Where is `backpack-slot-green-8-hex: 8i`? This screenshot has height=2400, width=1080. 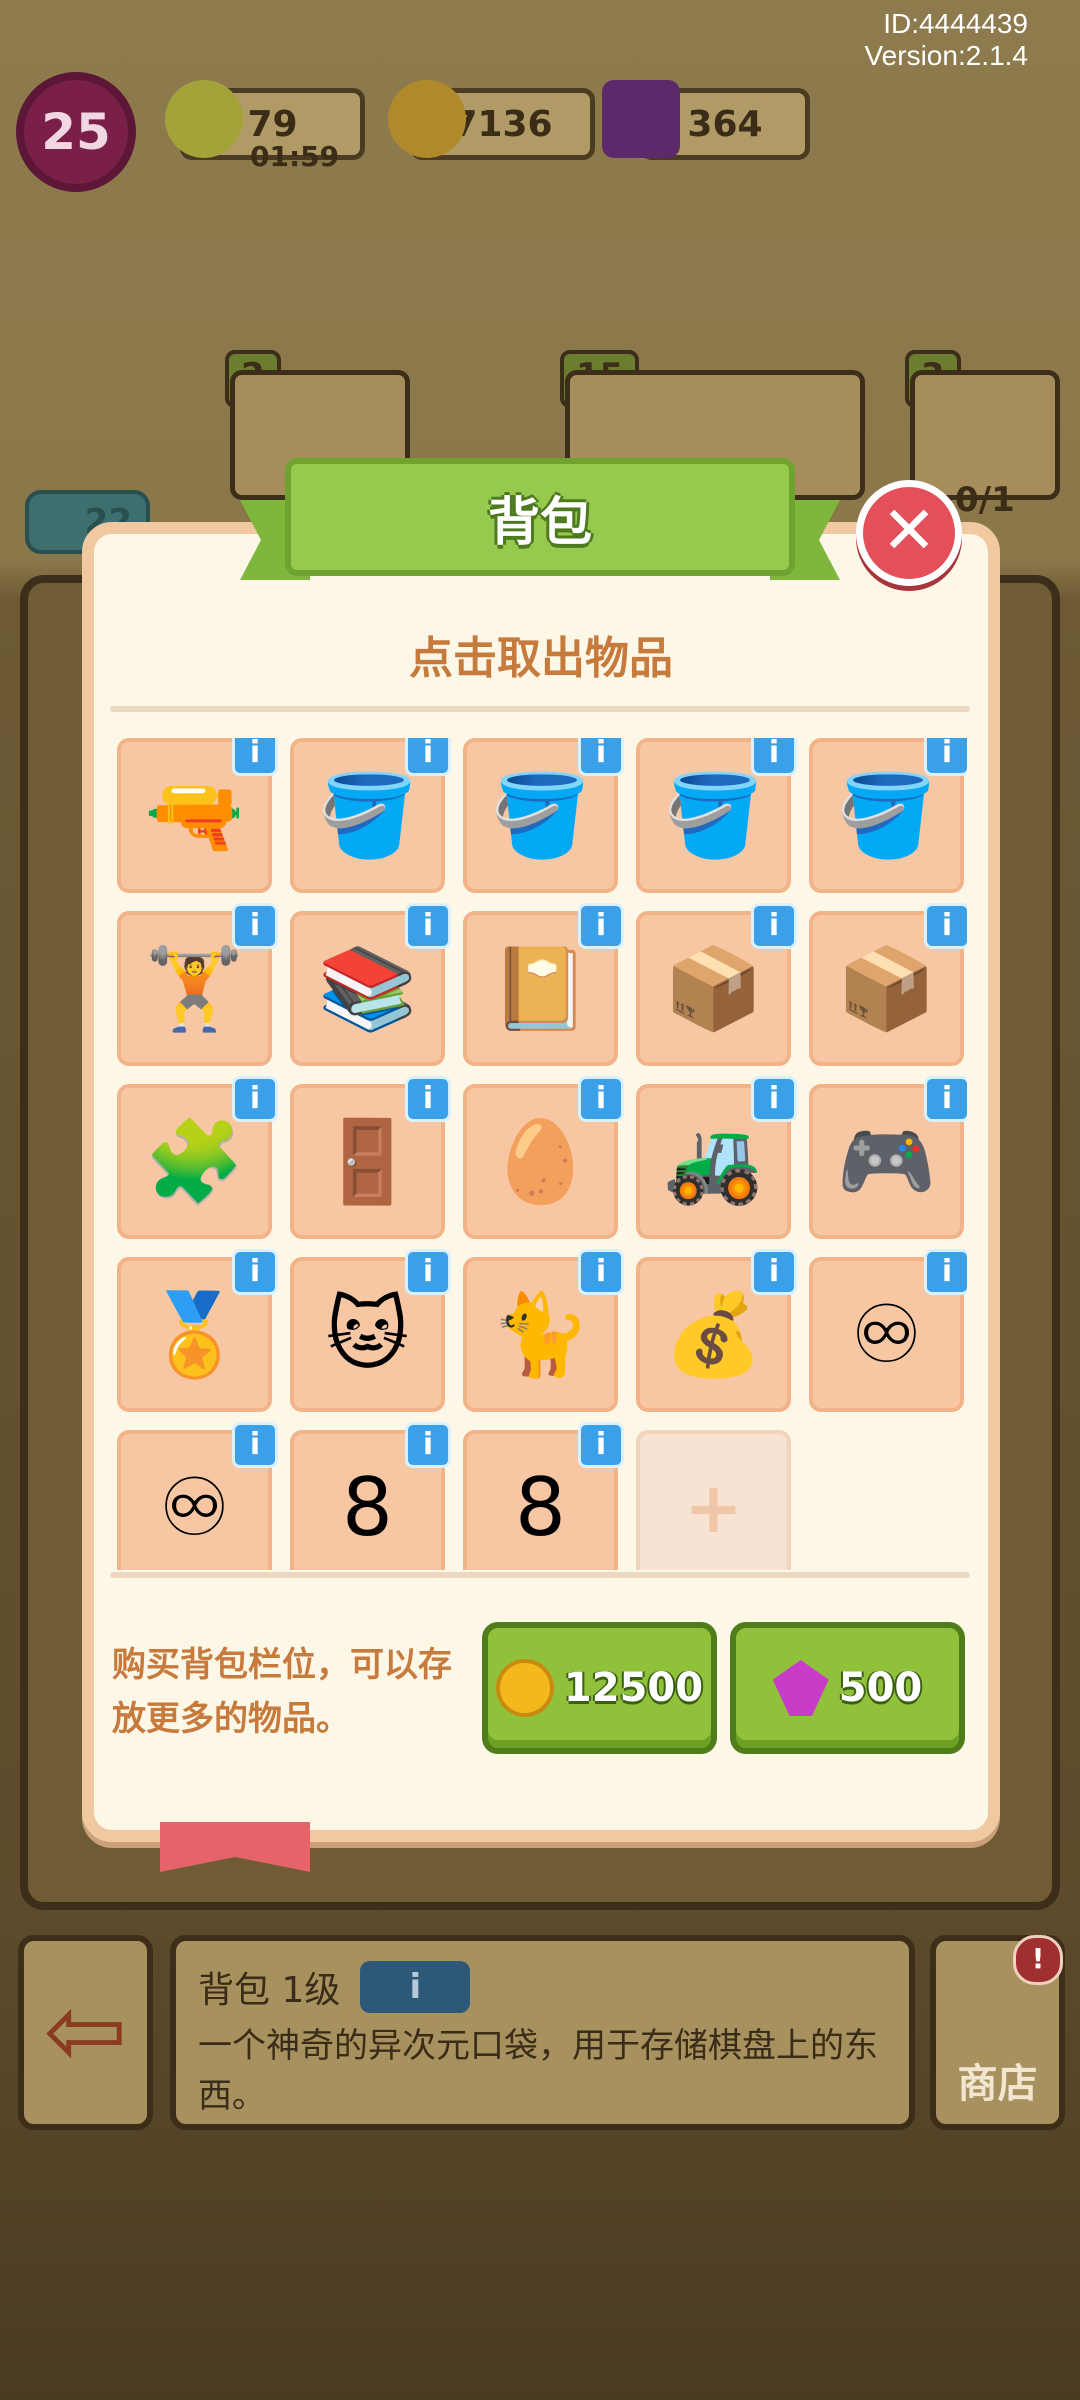
backpack-slot-green-8-hex: 8i is located at coordinates (370, 1496).